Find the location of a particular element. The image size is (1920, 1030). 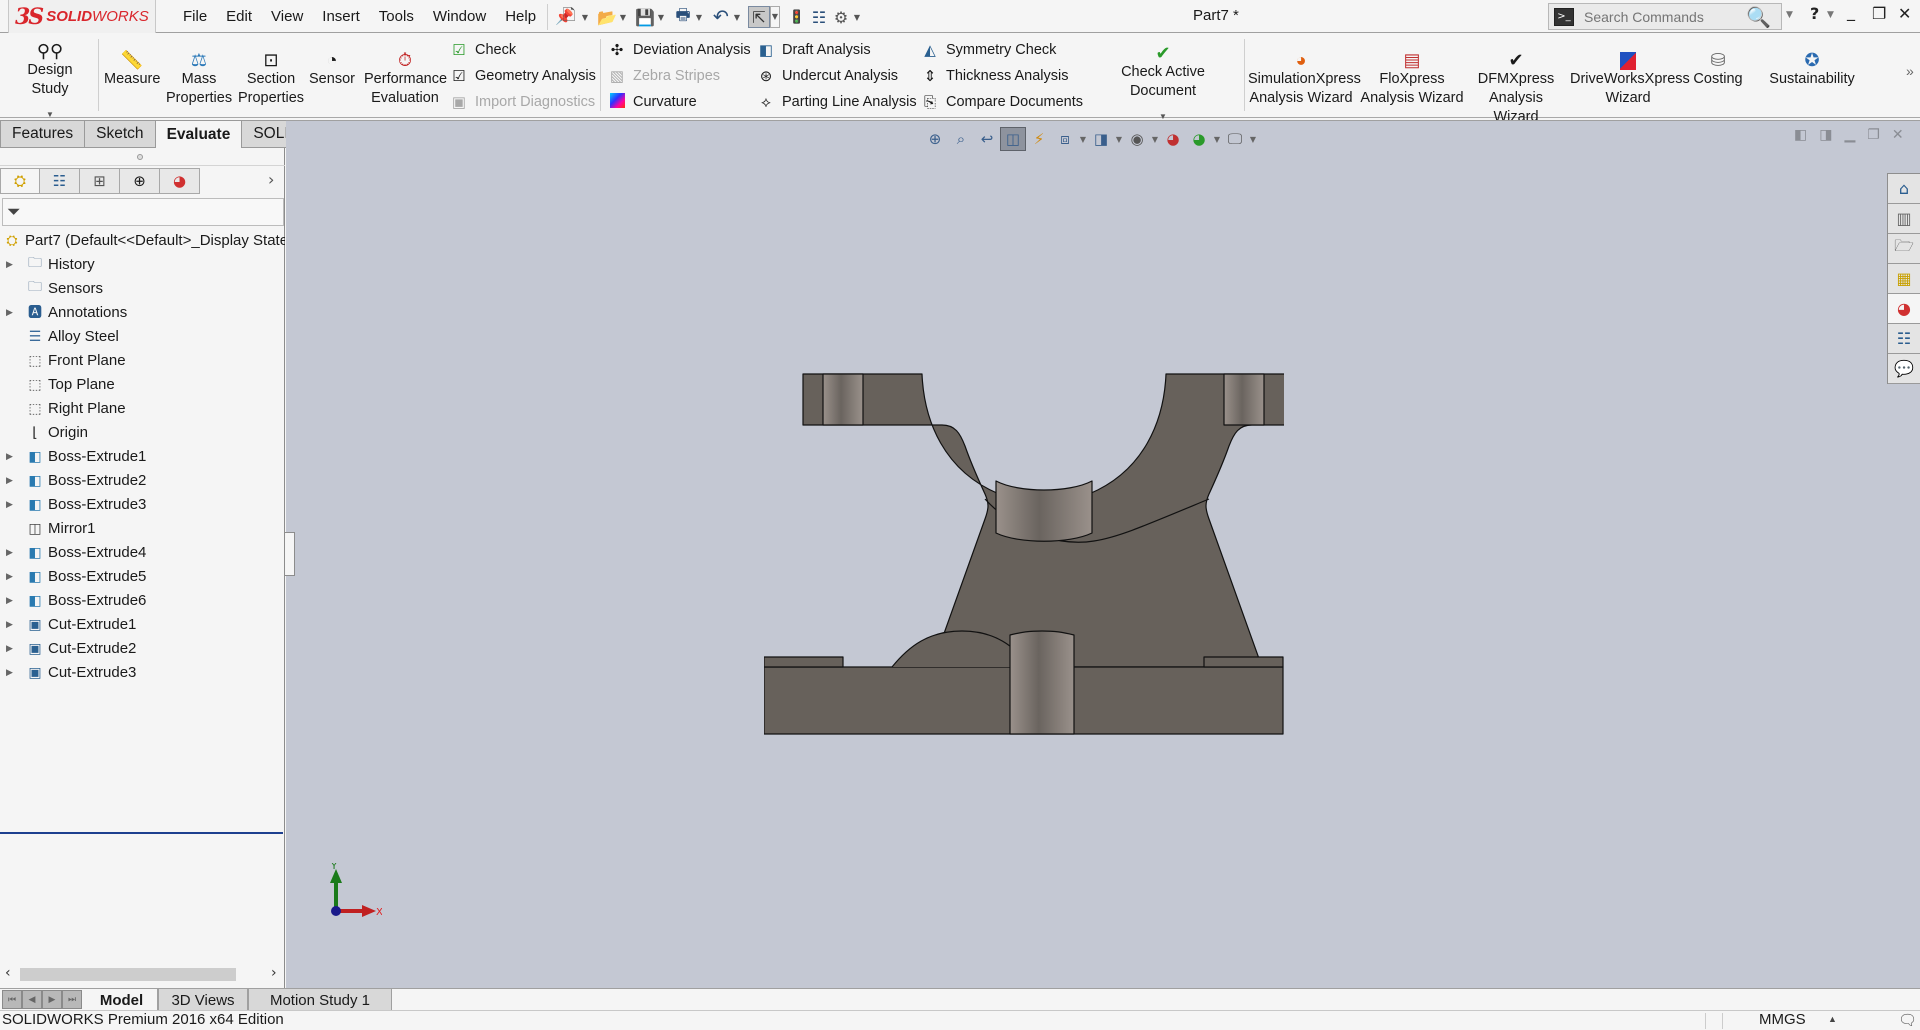

previous-tab-icon: ◀ is located at coordinates (32, 999).